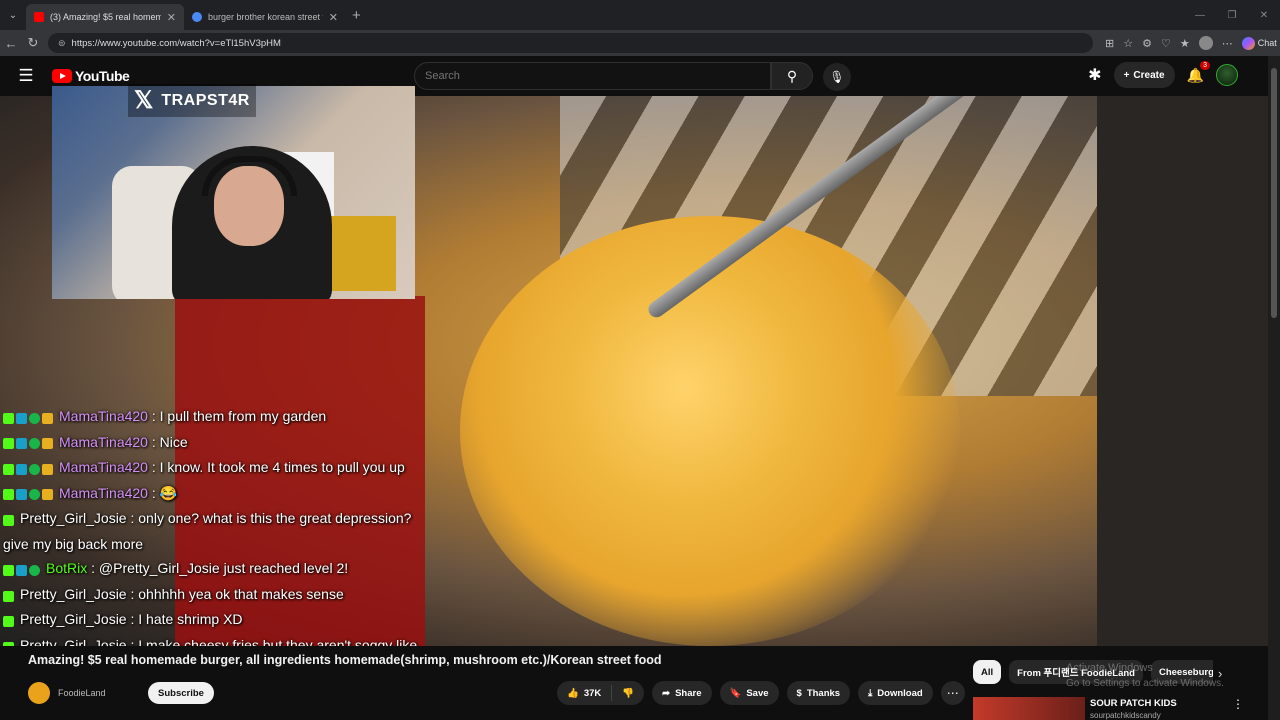  I want to click on plus-icon: +, so click(1126, 75).